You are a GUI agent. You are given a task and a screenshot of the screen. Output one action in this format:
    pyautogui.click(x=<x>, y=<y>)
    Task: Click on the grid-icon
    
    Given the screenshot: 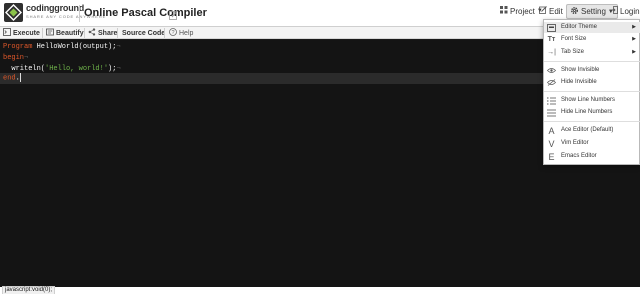 What is the action you would take?
    pyautogui.click(x=504, y=11)
    